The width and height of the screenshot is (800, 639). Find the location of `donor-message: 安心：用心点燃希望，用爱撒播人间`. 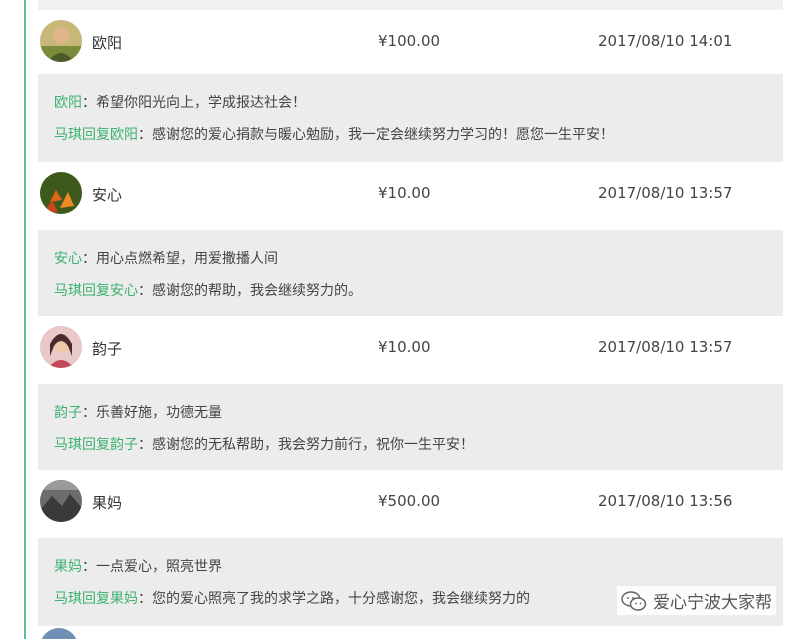

donor-message: 安心：用心点燃希望，用爱撒播人间 is located at coordinates (166, 258).